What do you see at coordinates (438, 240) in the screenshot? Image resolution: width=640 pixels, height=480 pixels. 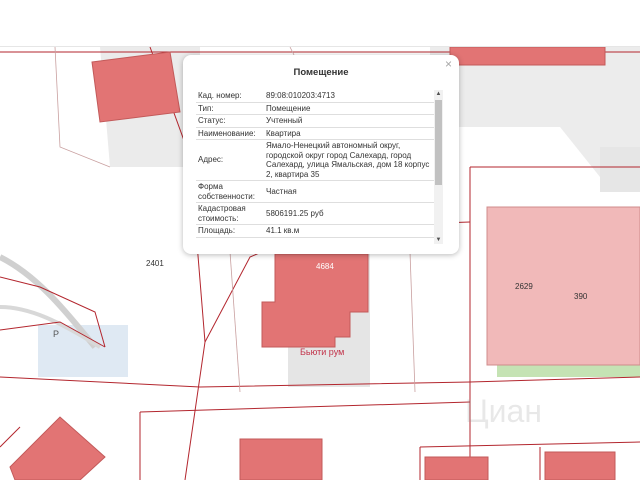 I see `scroll-down-icon: ▼` at bounding box center [438, 240].